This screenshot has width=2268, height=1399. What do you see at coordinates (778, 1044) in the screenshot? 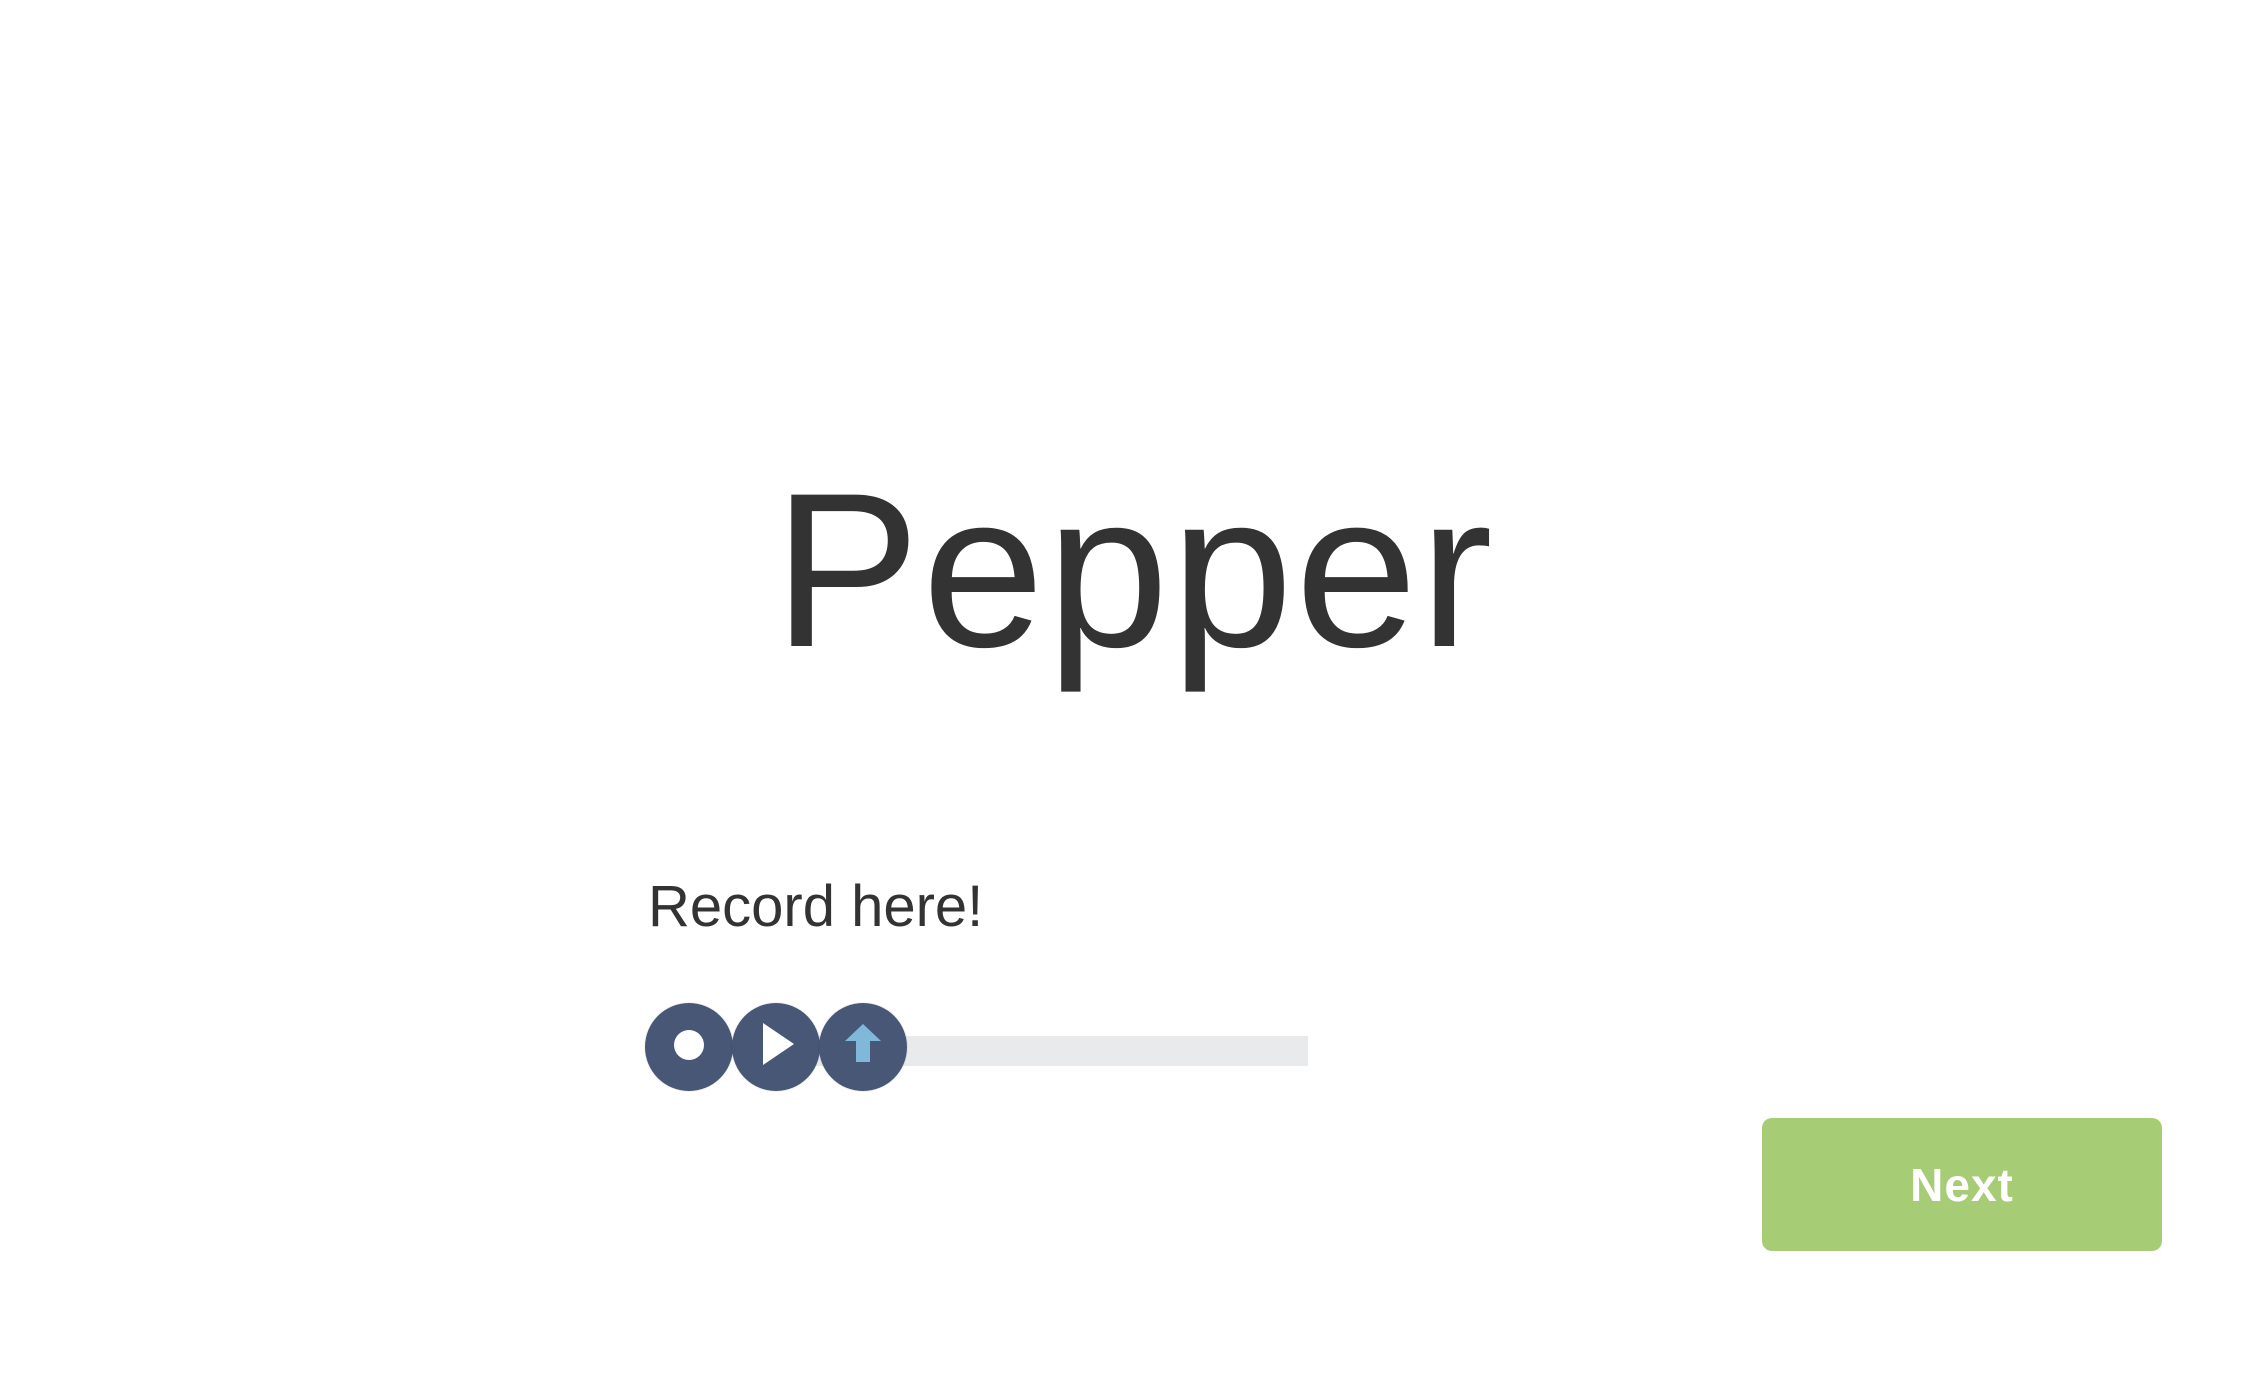
I see `play-triangle-icon` at bounding box center [778, 1044].